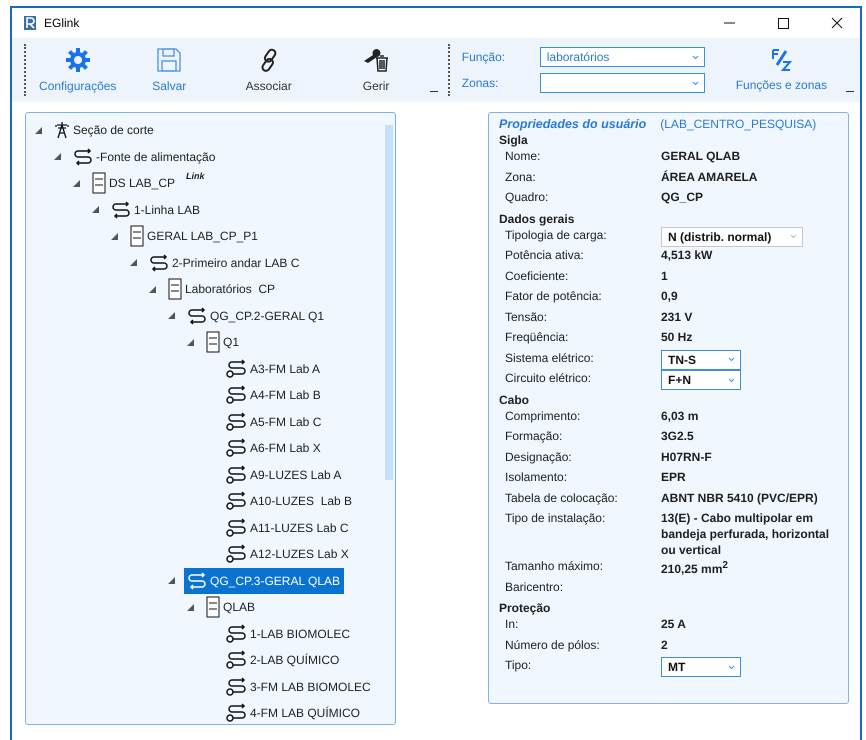 This screenshot has width=866, height=740. I want to click on property-value: 25 A, so click(674, 624).